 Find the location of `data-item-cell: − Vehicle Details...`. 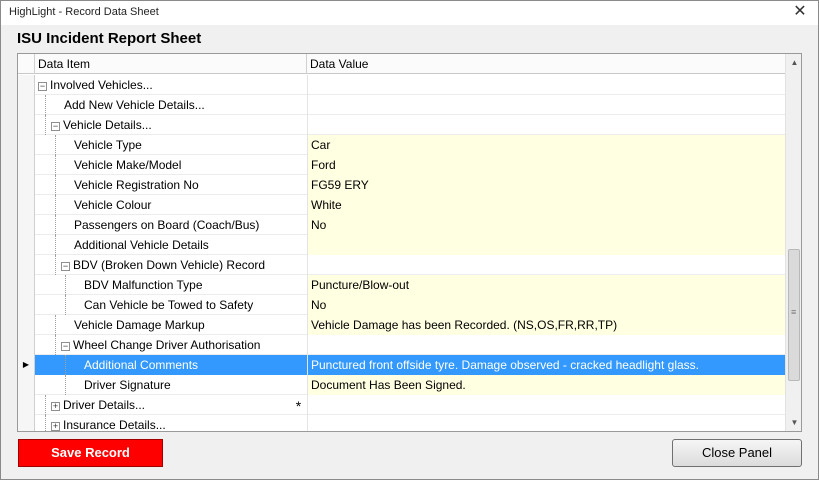

data-item-cell: − Vehicle Details... is located at coordinates (171, 125).